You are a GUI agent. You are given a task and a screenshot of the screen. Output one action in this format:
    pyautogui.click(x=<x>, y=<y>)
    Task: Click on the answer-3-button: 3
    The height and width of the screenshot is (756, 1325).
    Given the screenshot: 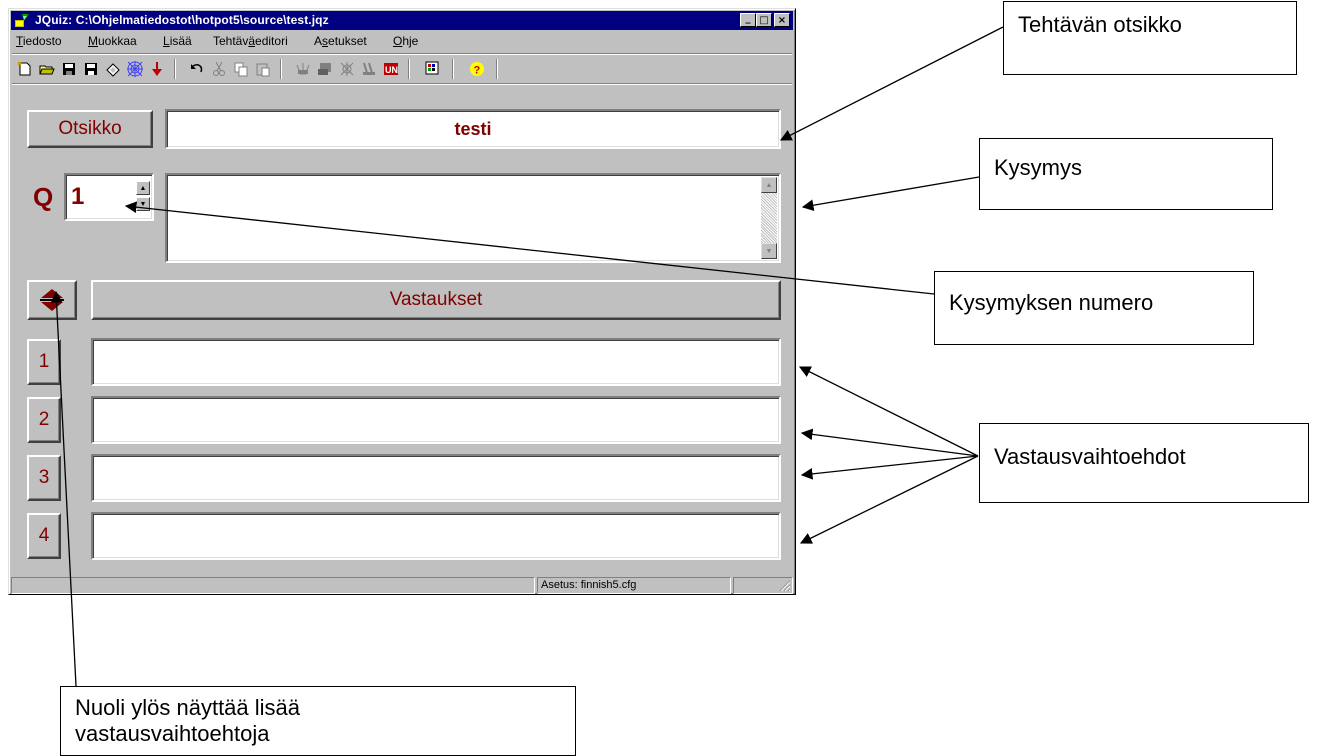 What is the action you would take?
    pyautogui.click(x=44, y=478)
    